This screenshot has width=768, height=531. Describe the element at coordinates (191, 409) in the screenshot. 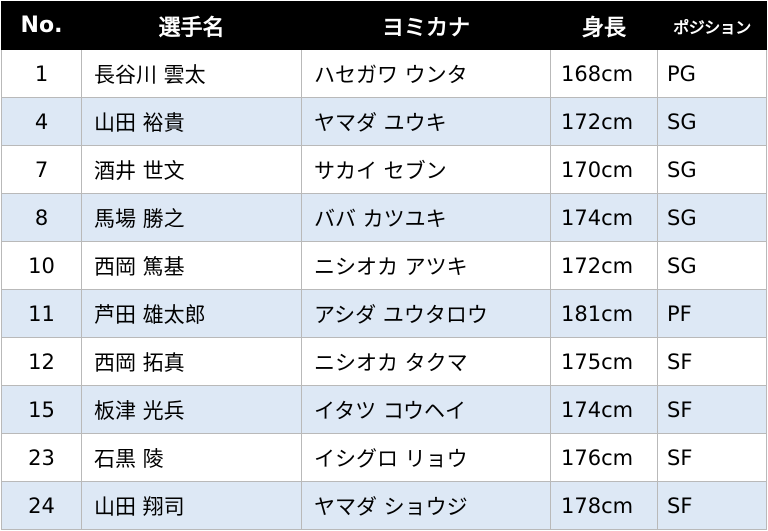

I see `cell-player-name: 板津 光兵` at that location.